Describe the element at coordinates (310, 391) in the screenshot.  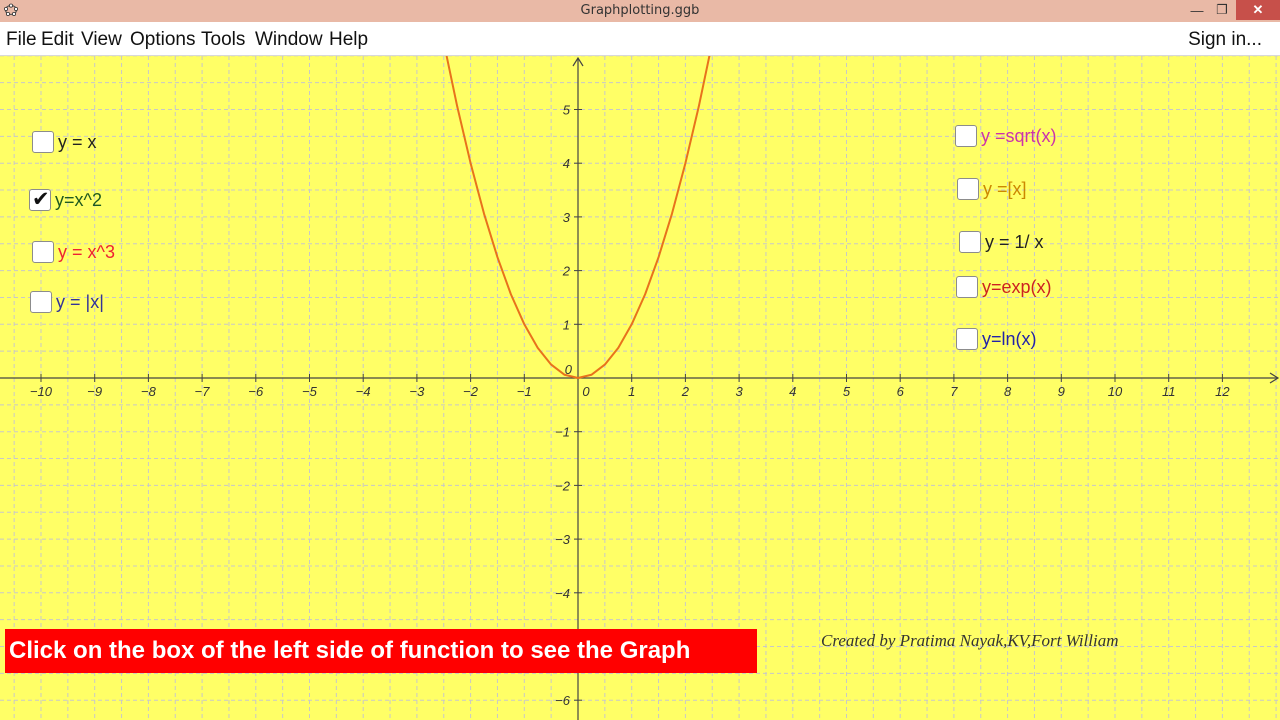
I see `x-tick-label: −5` at that location.